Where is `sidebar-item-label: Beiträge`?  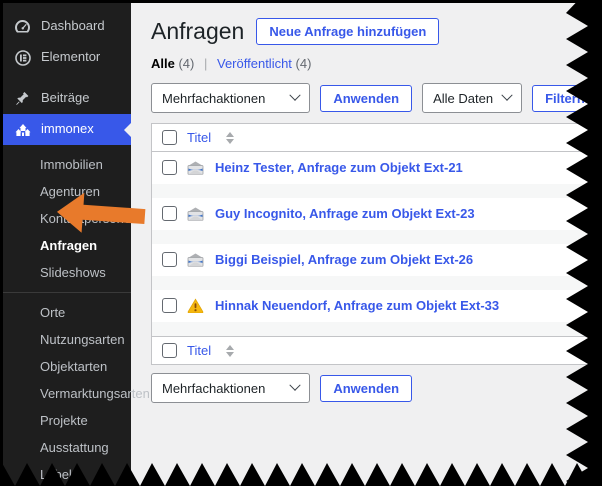 sidebar-item-label: Beiträge is located at coordinates (65, 98).